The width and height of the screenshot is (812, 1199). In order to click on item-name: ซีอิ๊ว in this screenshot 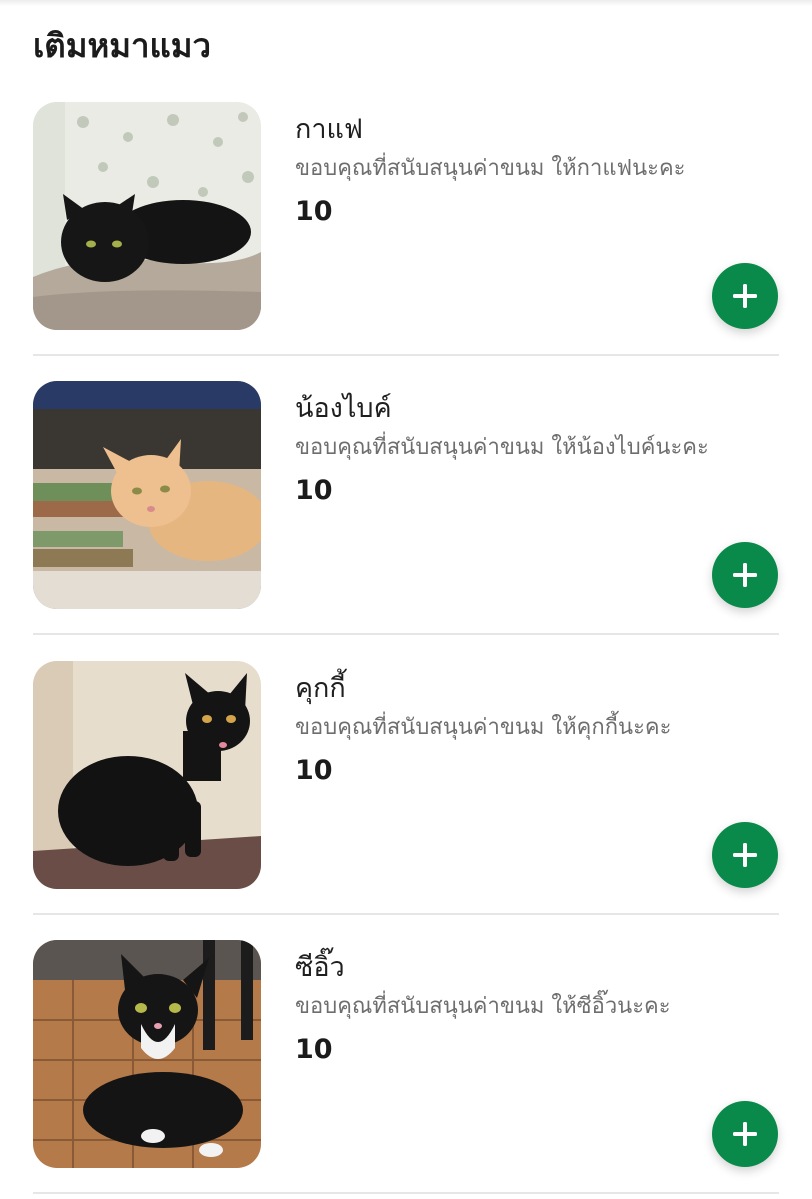, I will do `click(320, 967)`.